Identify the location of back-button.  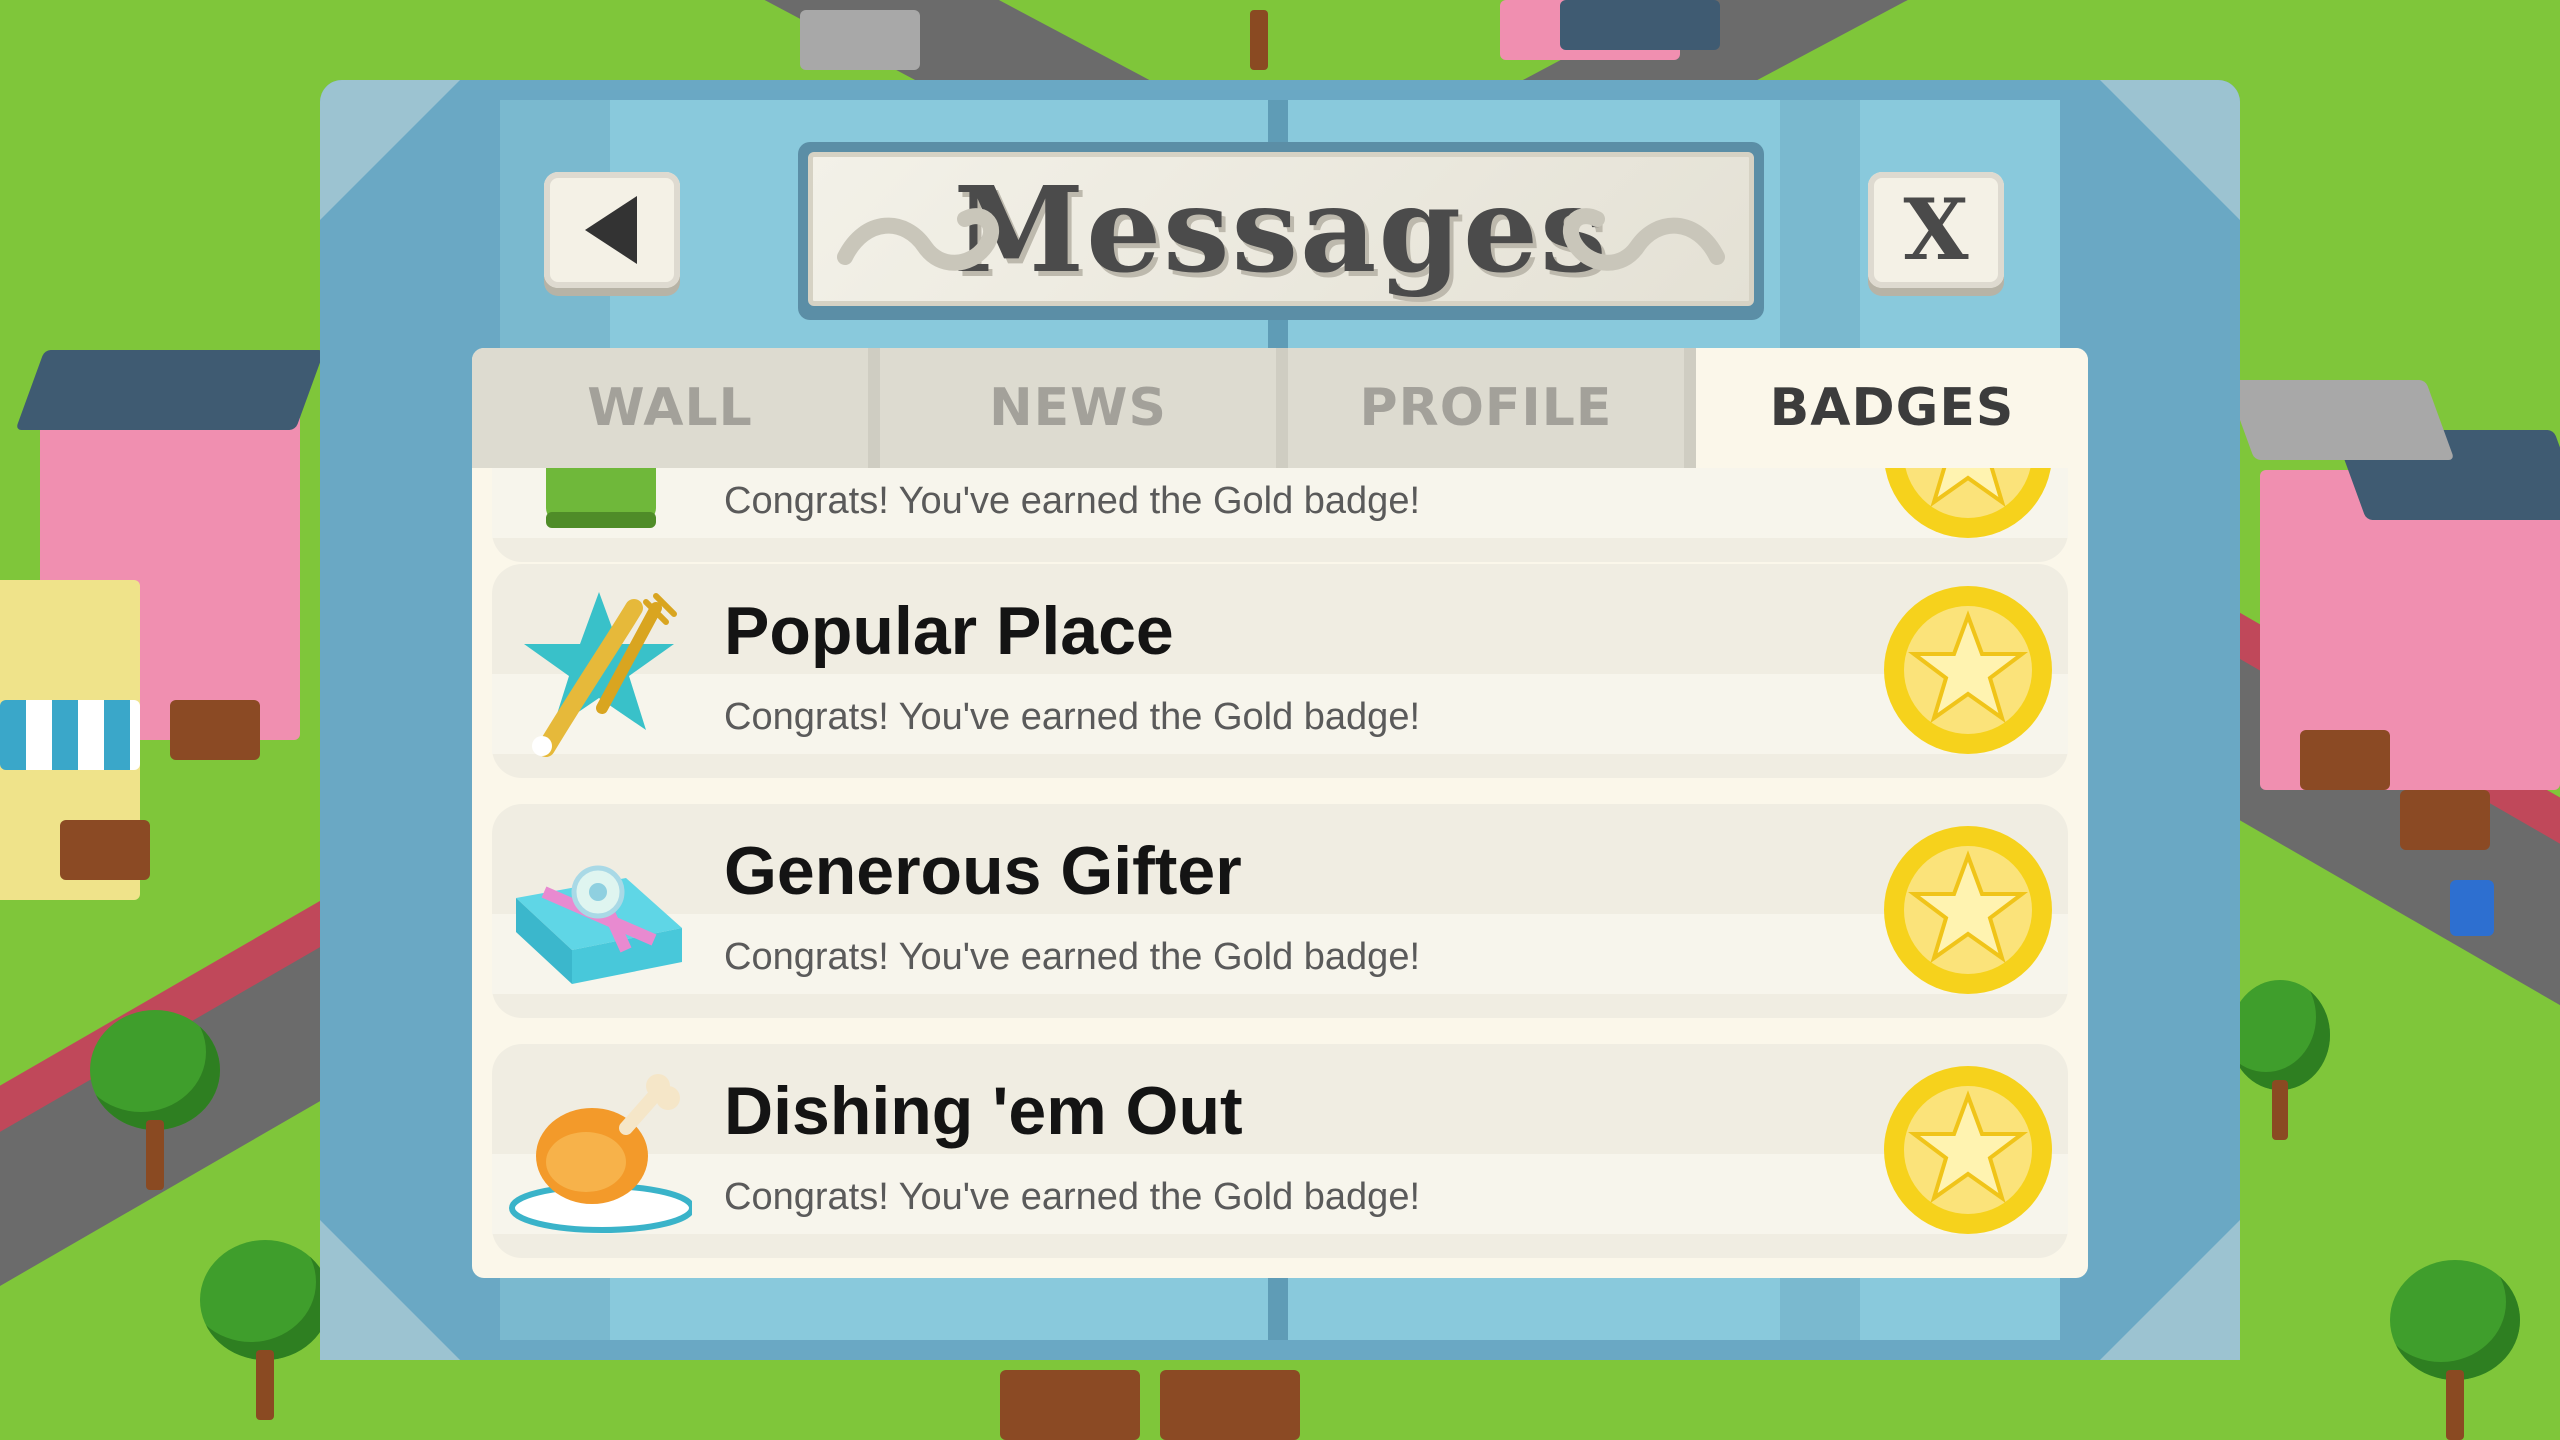
(612, 230).